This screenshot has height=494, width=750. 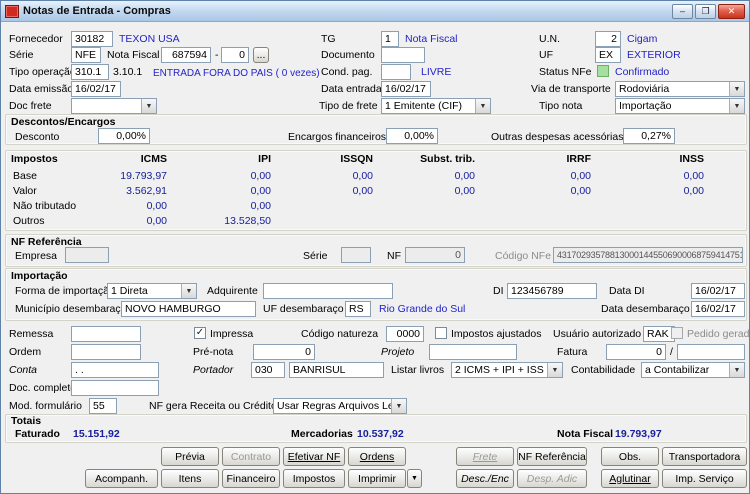 I want to click on fatura-input: 0, so click(x=636, y=352).